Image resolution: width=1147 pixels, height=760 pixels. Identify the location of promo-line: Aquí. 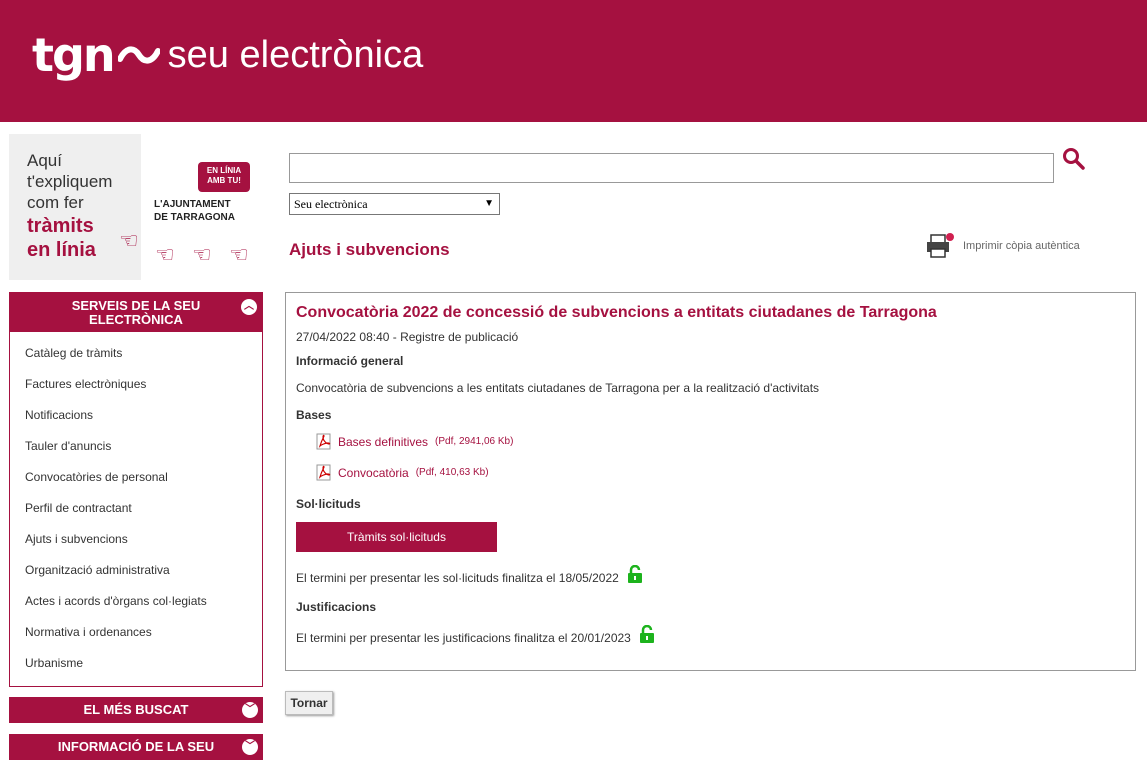
(44, 160).